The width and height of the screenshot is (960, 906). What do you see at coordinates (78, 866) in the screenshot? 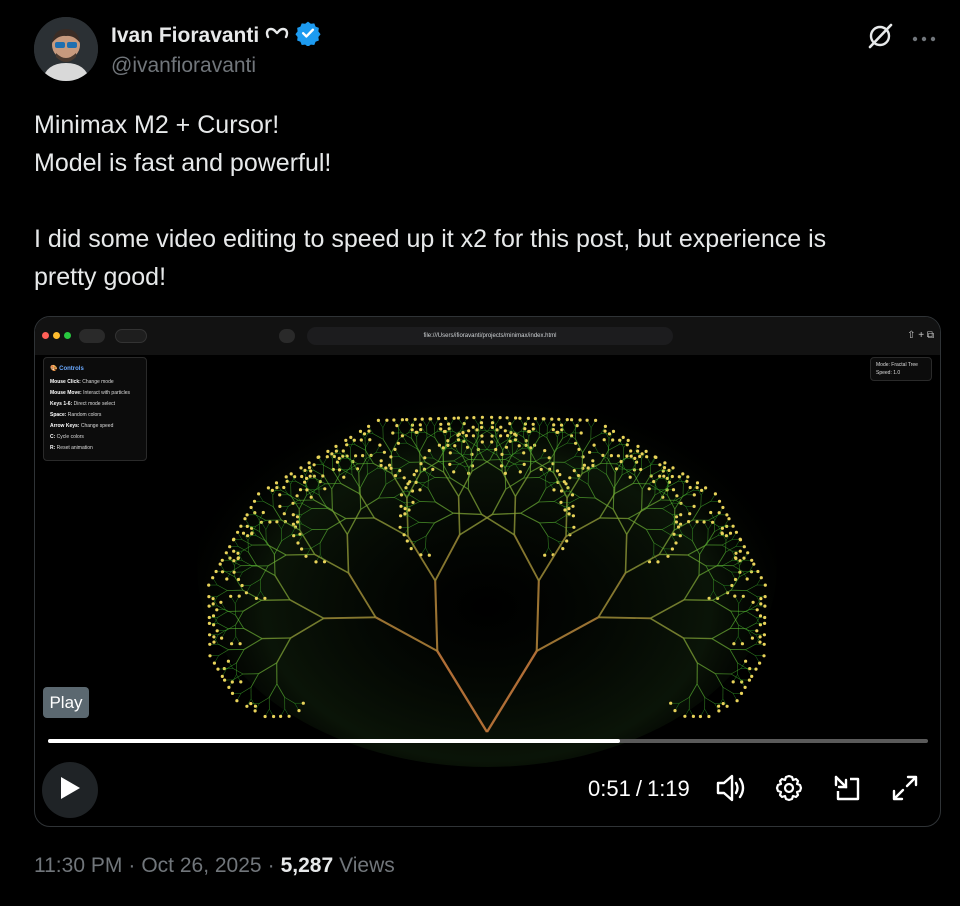
I see `tweet-time: 11:30 PM` at bounding box center [78, 866].